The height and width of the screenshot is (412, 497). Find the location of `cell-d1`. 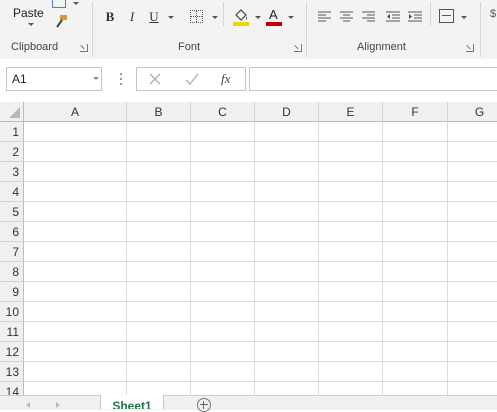

cell-d1 is located at coordinates (287, 132).